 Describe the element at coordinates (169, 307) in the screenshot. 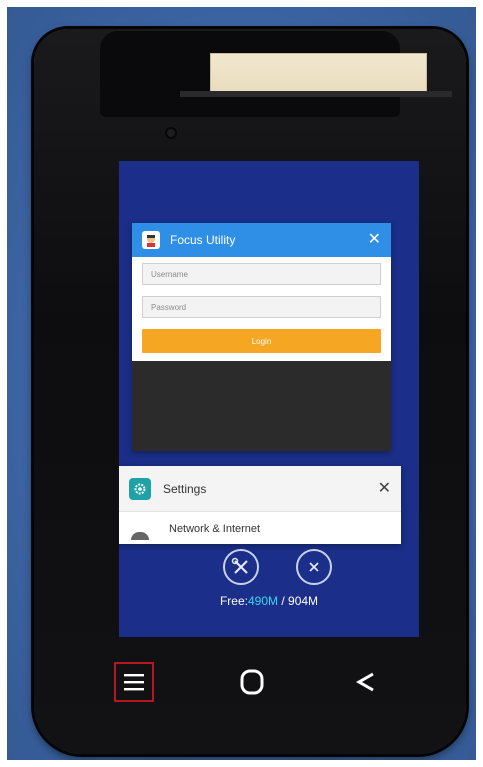

I see `password-placeholder: Password` at that location.